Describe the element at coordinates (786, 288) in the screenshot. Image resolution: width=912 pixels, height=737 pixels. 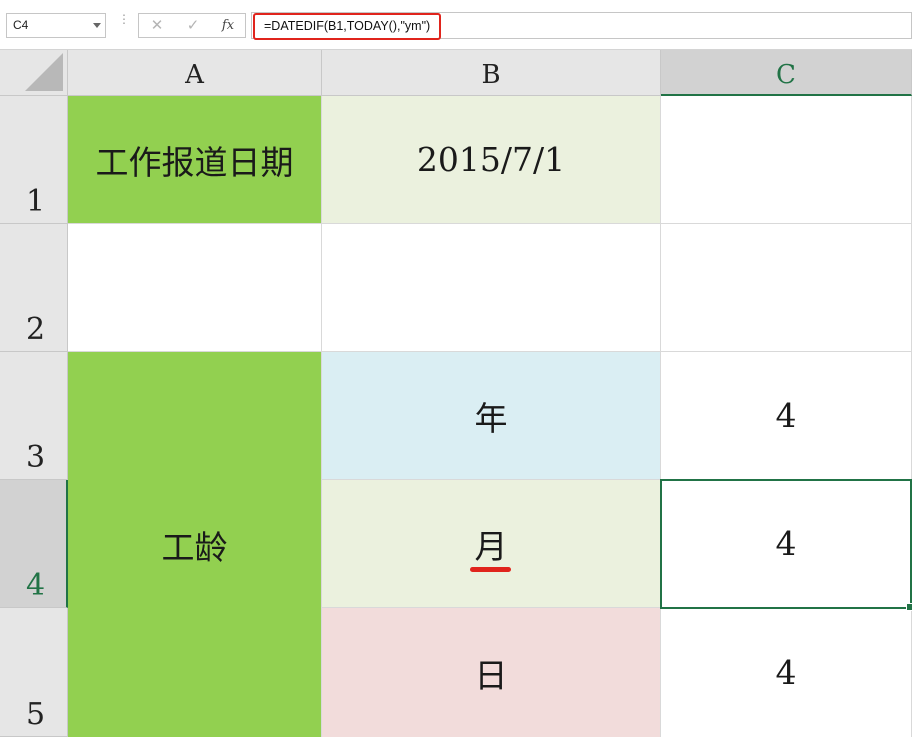
I see `cell-c2` at that location.